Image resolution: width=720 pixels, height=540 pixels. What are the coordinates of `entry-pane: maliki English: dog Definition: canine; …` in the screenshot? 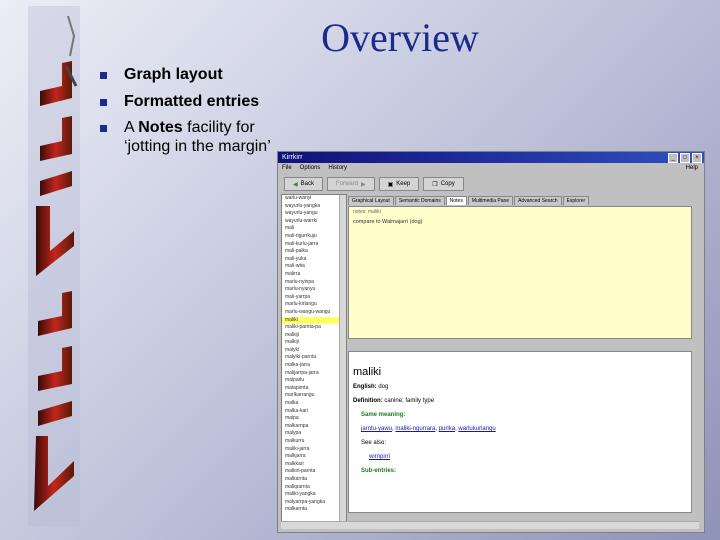 It's located at (520, 432).